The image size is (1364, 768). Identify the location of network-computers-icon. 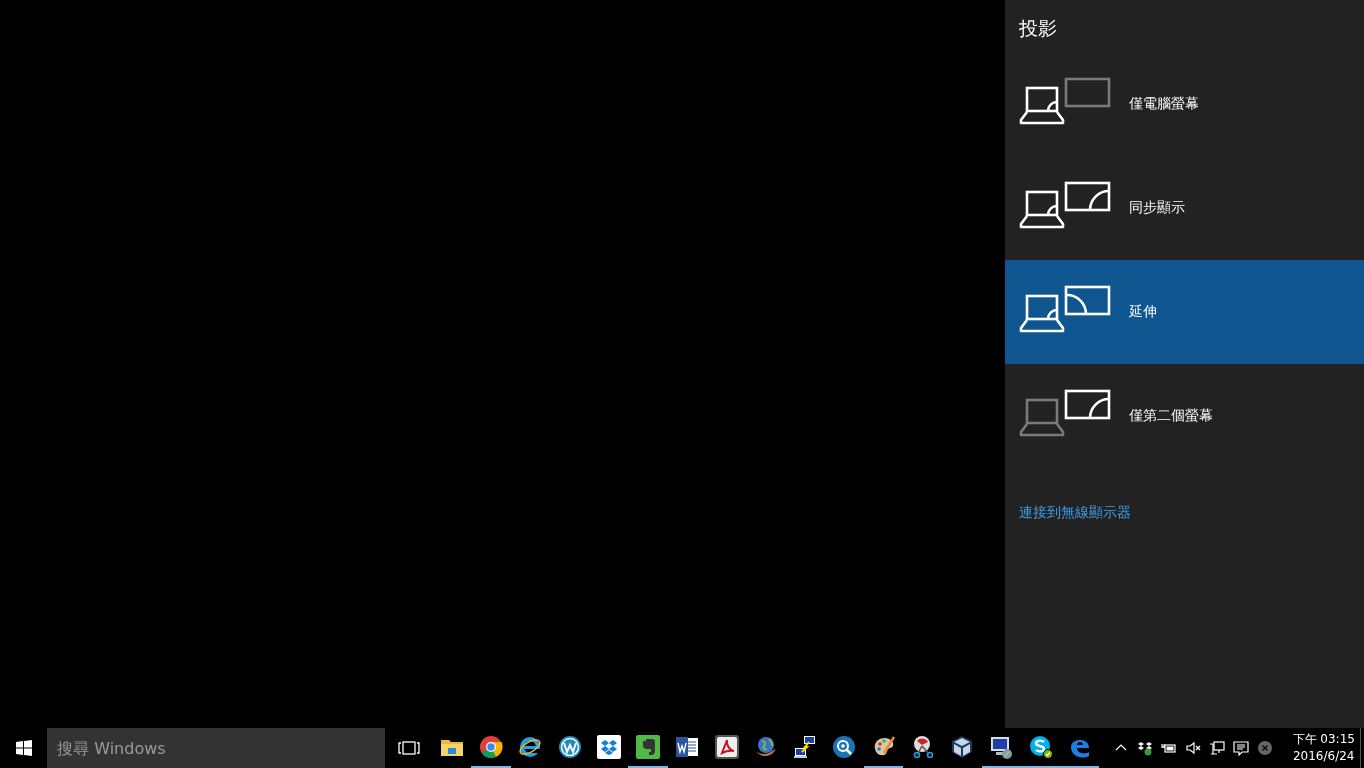
(805, 747).